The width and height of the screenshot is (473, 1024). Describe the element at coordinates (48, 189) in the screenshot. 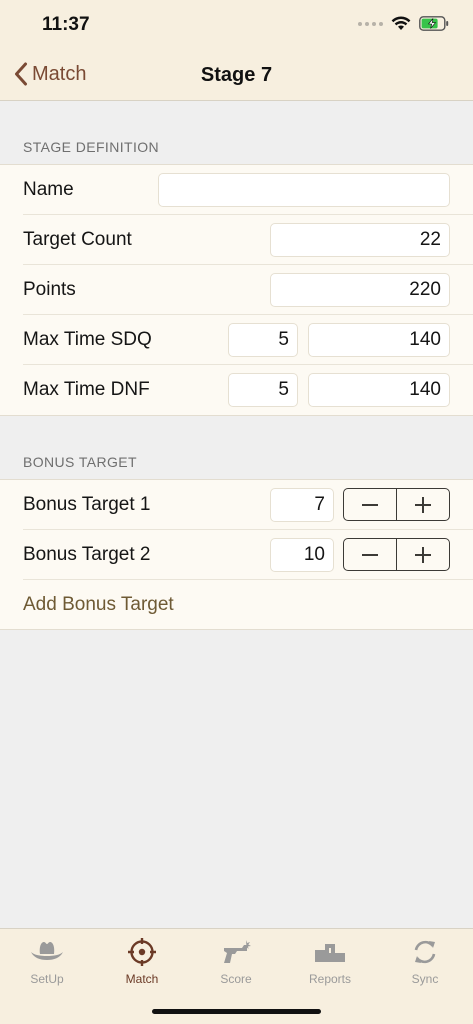

I see `stage-name-label: Name` at that location.